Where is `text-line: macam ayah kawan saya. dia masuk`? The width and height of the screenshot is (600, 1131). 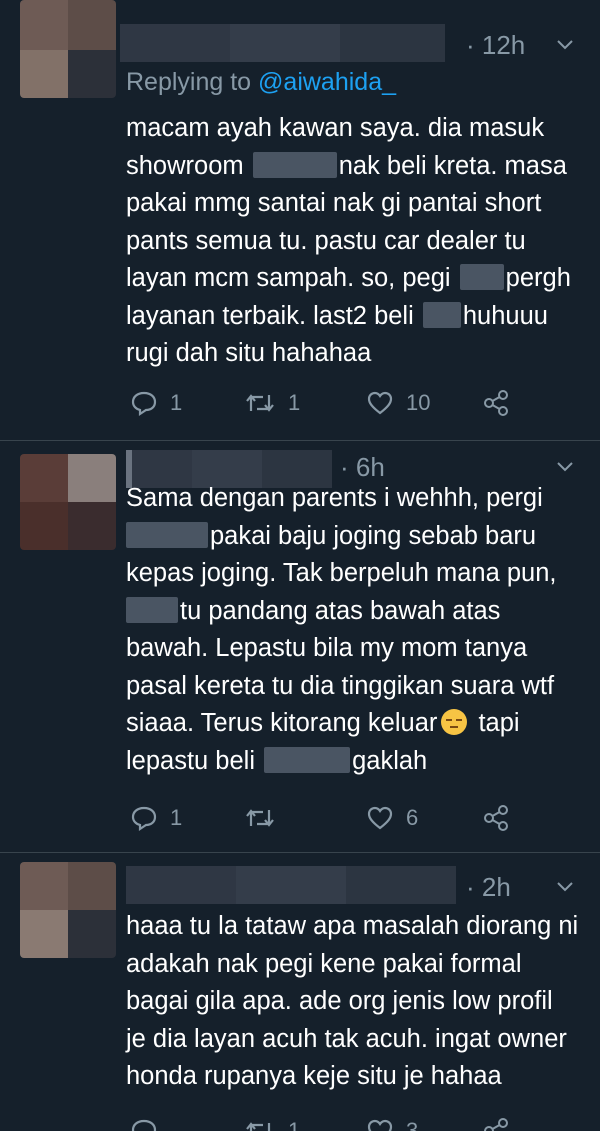
text-line: macam ayah kawan saya. dia masuk is located at coordinates (335, 128).